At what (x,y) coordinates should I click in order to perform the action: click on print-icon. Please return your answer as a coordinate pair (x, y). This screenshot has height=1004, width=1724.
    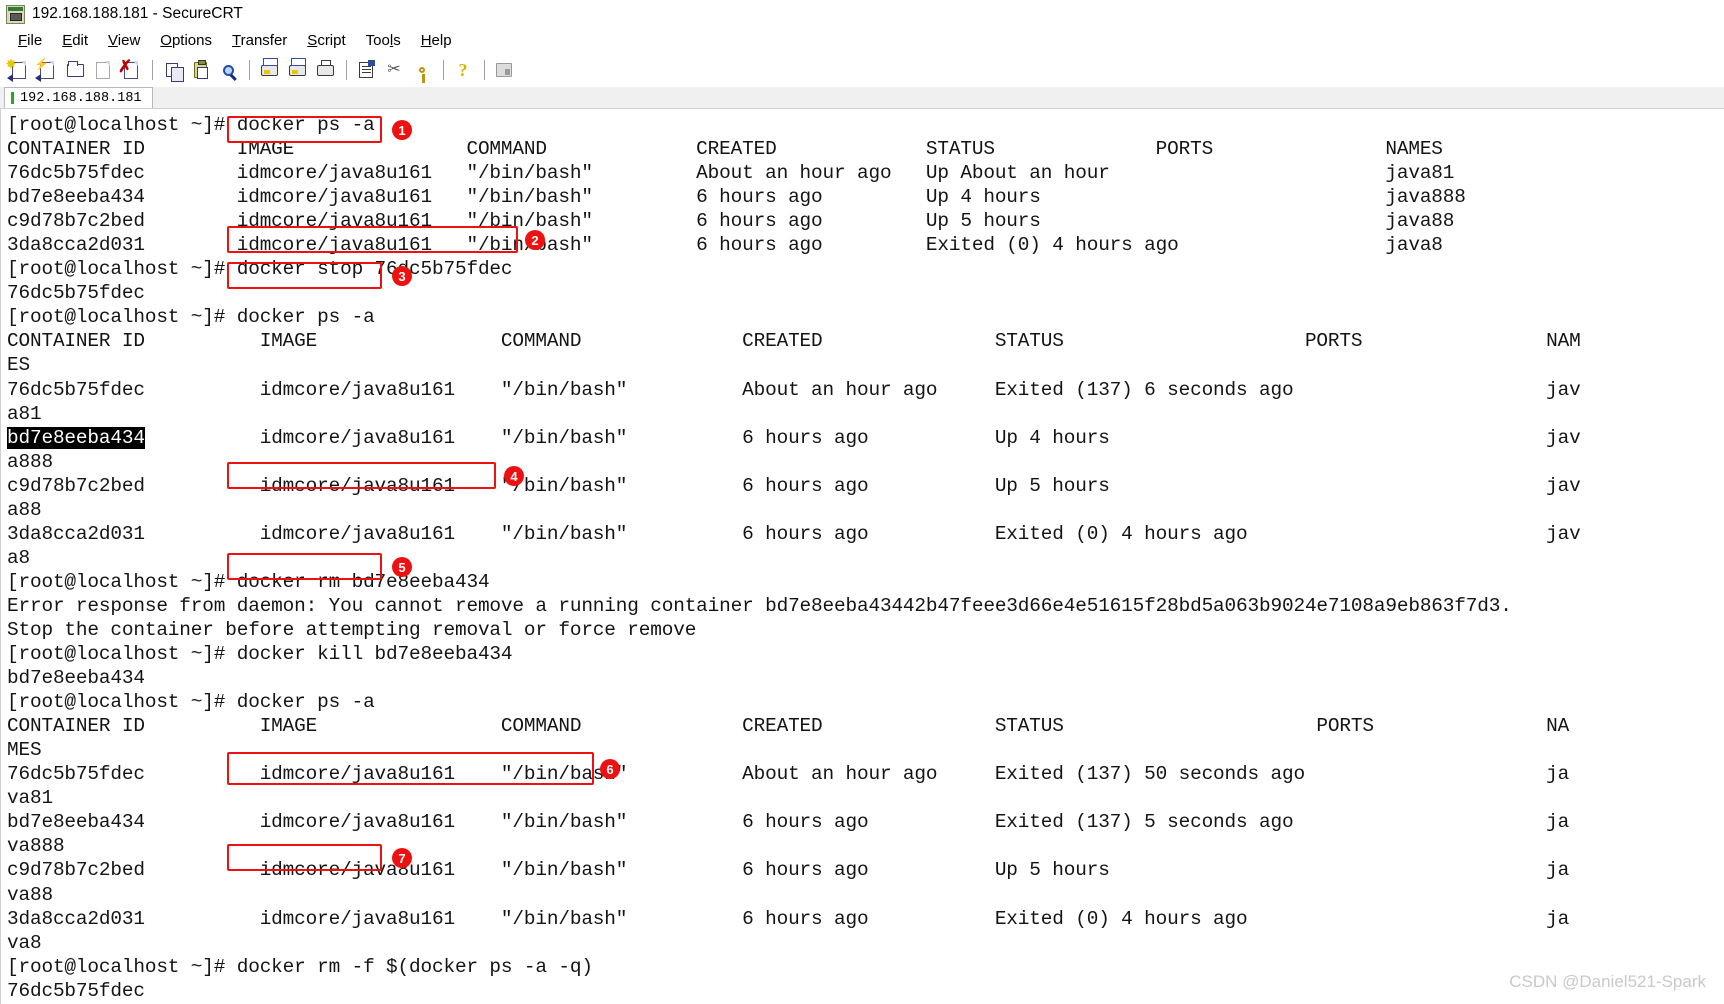
    Looking at the image, I should click on (325, 70).